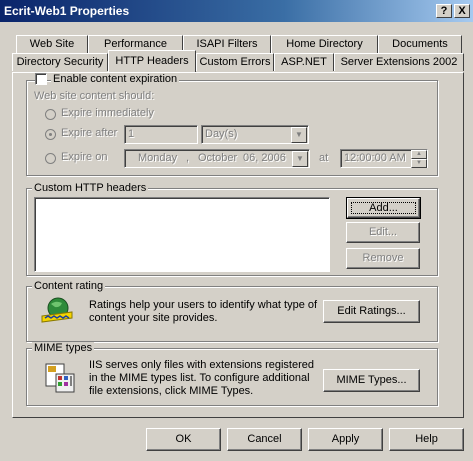 Image resolution: width=473 pixels, height=461 pixels. I want to click on help-icon: ?, so click(444, 11).